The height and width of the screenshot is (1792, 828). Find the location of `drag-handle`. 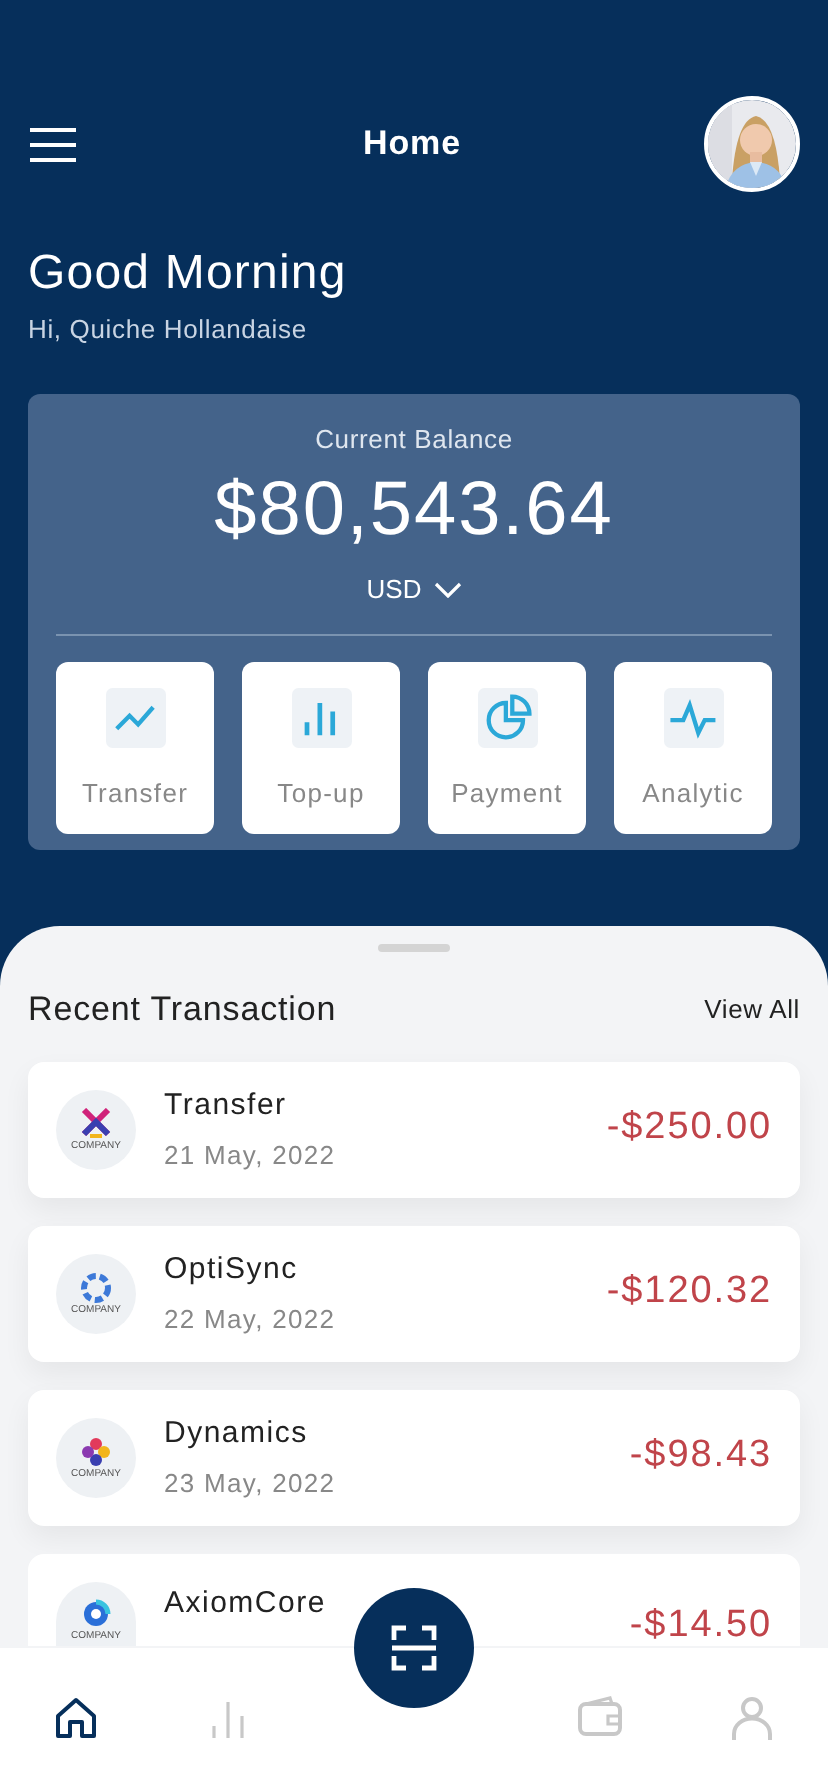

drag-handle is located at coordinates (414, 948).